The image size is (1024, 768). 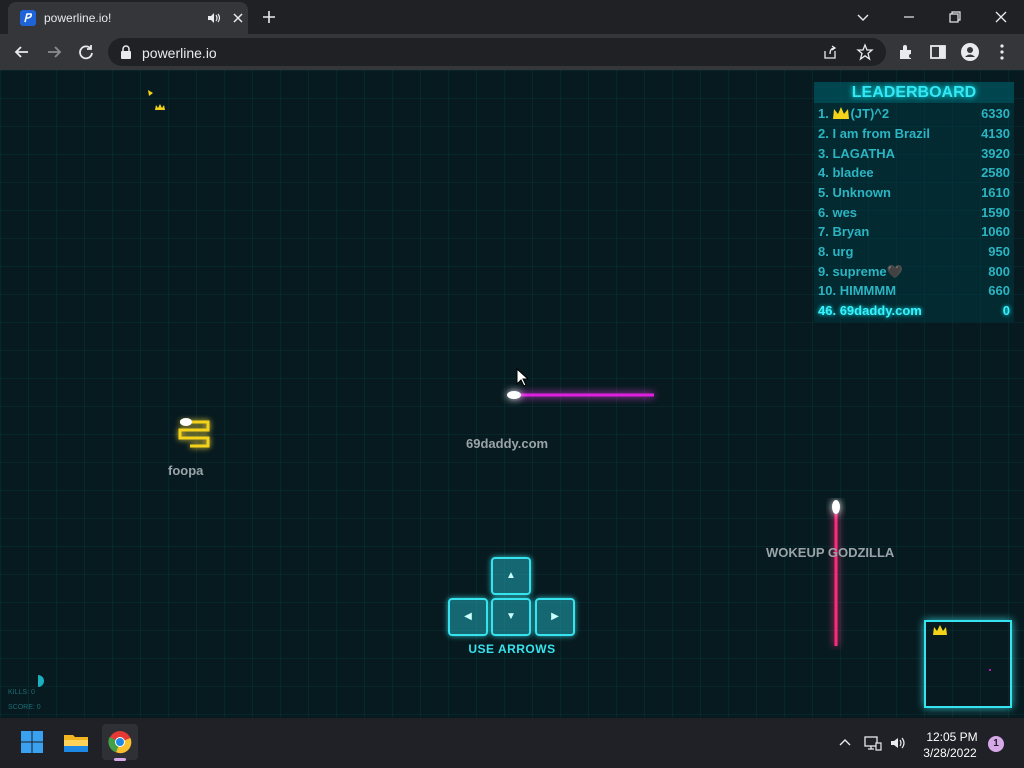 I want to click on leaderboard-score: 800, so click(x=999, y=271).